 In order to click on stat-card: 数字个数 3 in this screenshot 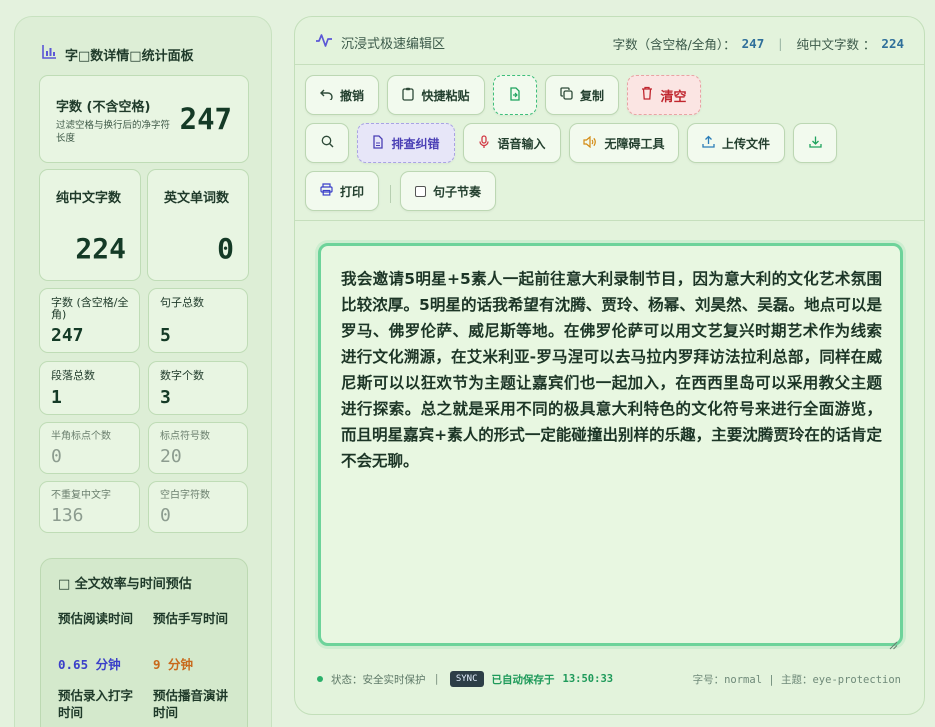, I will do `click(198, 388)`.